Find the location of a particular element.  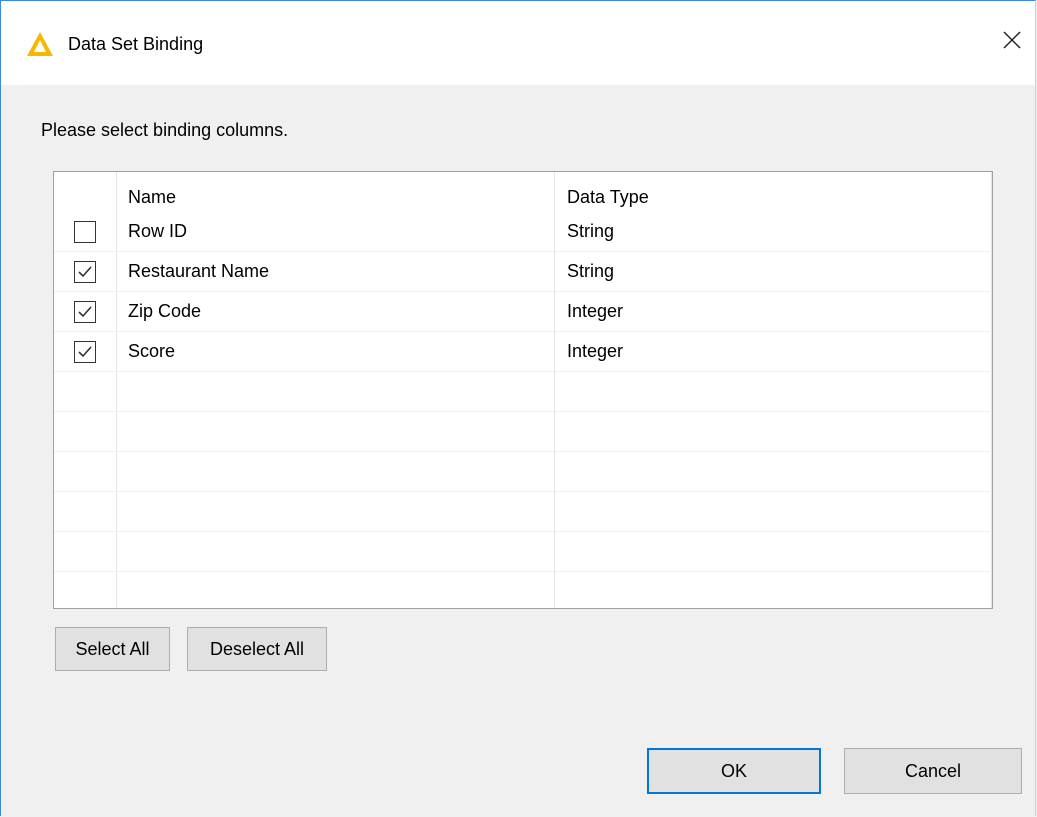

row-name: Score is located at coordinates (152, 351).